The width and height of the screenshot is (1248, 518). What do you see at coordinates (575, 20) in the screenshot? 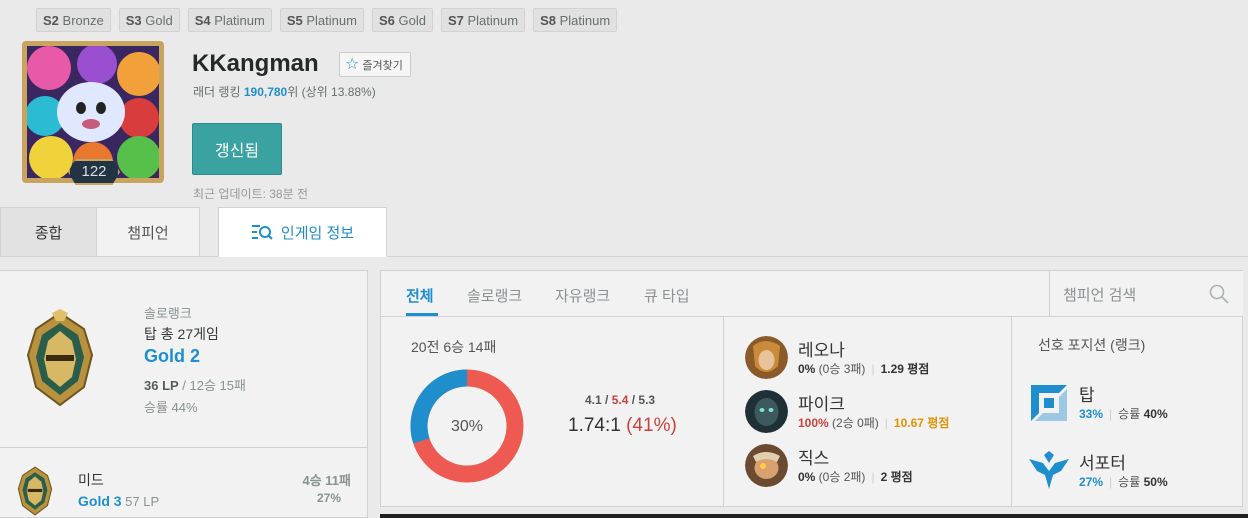
I see `season-badge: S8 Platinum` at bounding box center [575, 20].